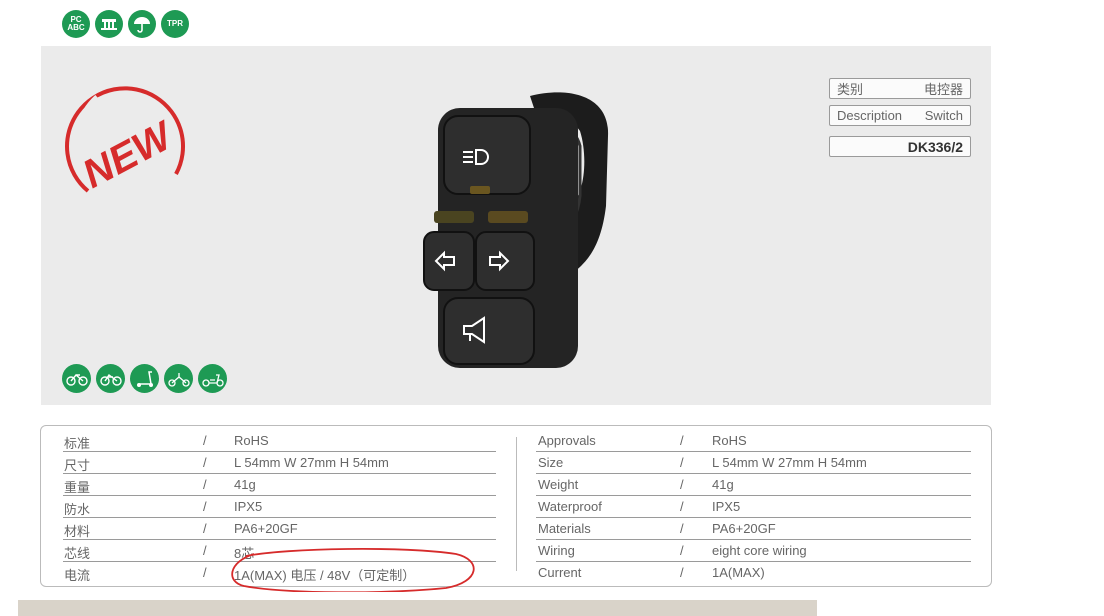 This screenshot has height=616, width=1104. Describe the element at coordinates (564, 528) in the screenshot. I see `row-label: Materials` at that location.